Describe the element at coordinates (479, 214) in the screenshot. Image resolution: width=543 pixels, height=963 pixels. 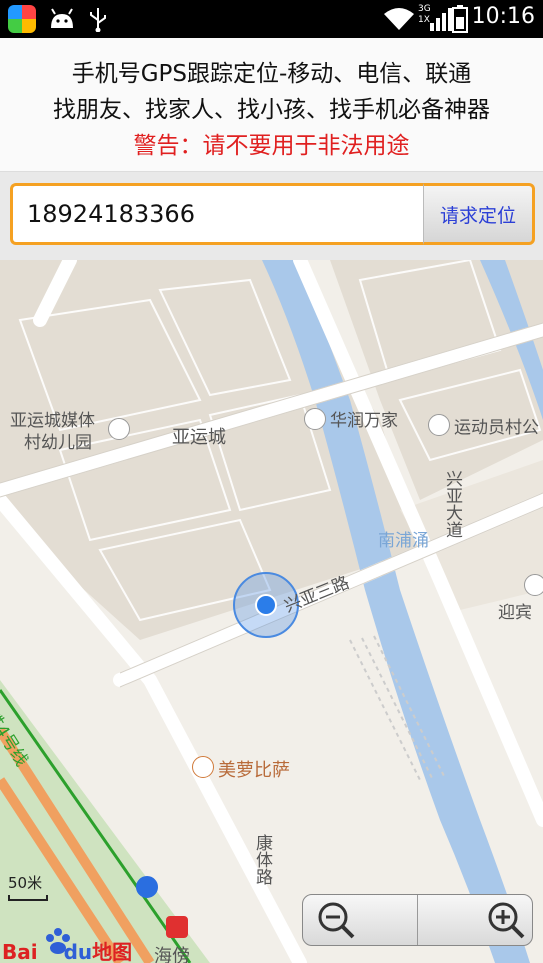
I see `request-location-button: 请求定位` at that location.